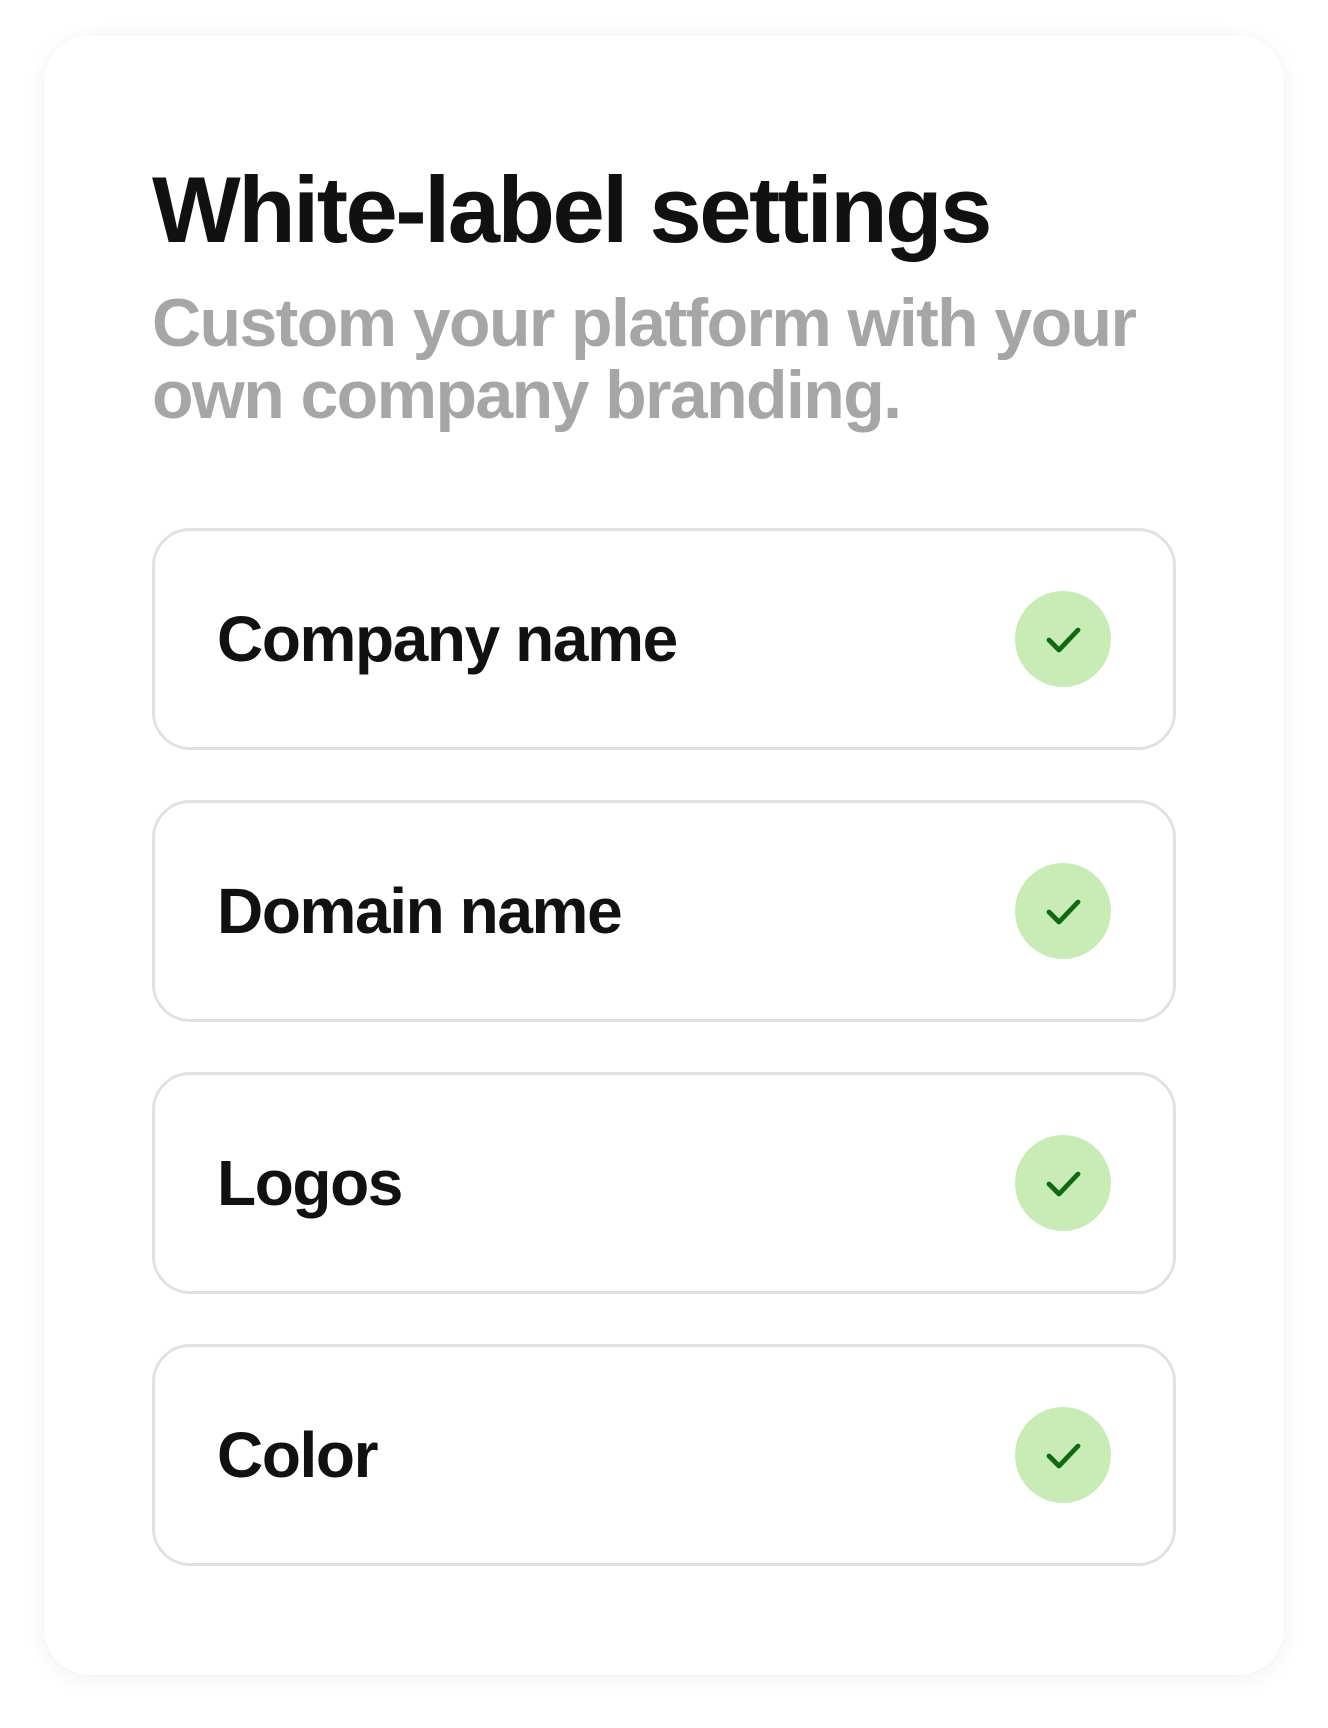 The image size is (1328, 1728). What do you see at coordinates (664, 1183) in the screenshot?
I see `setting-item-logos: Logos` at bounding box center [664, 1183].